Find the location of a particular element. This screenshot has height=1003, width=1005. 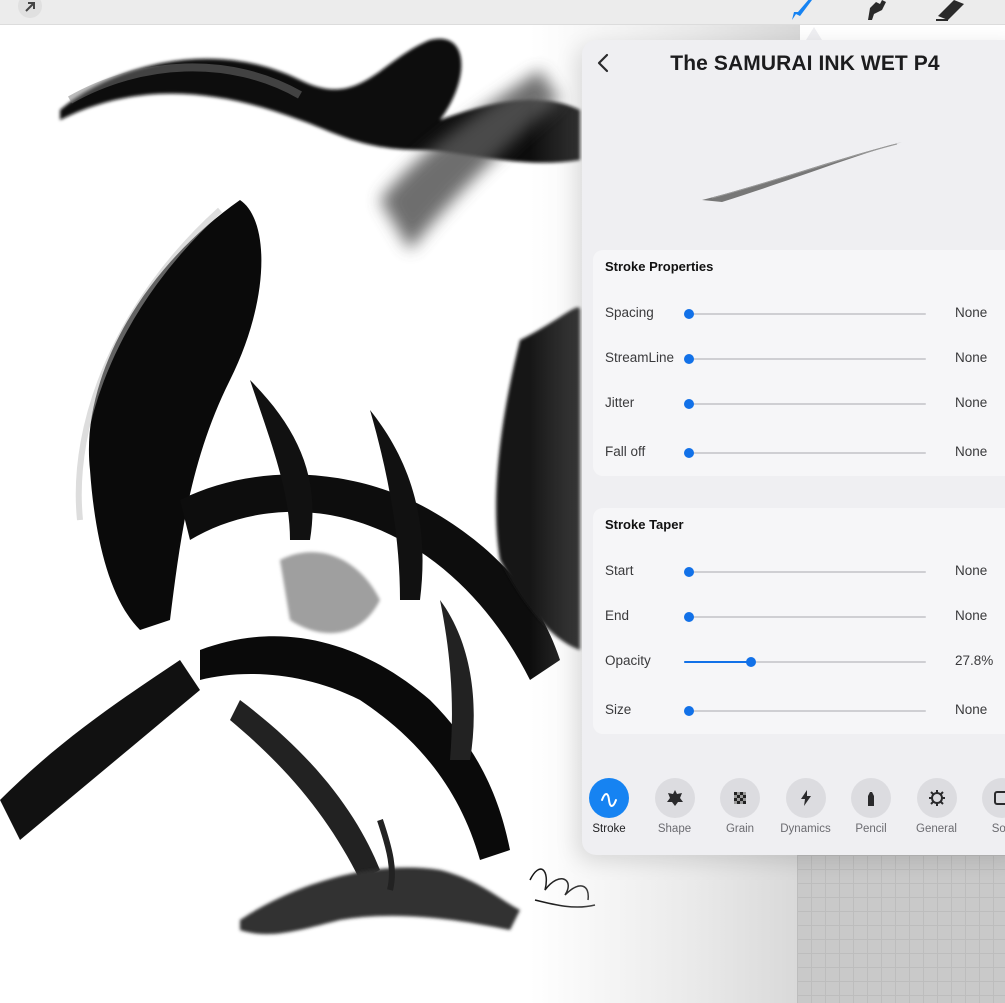

slider-row-fall-off: Fall off None is located at coordinates (799, 453).